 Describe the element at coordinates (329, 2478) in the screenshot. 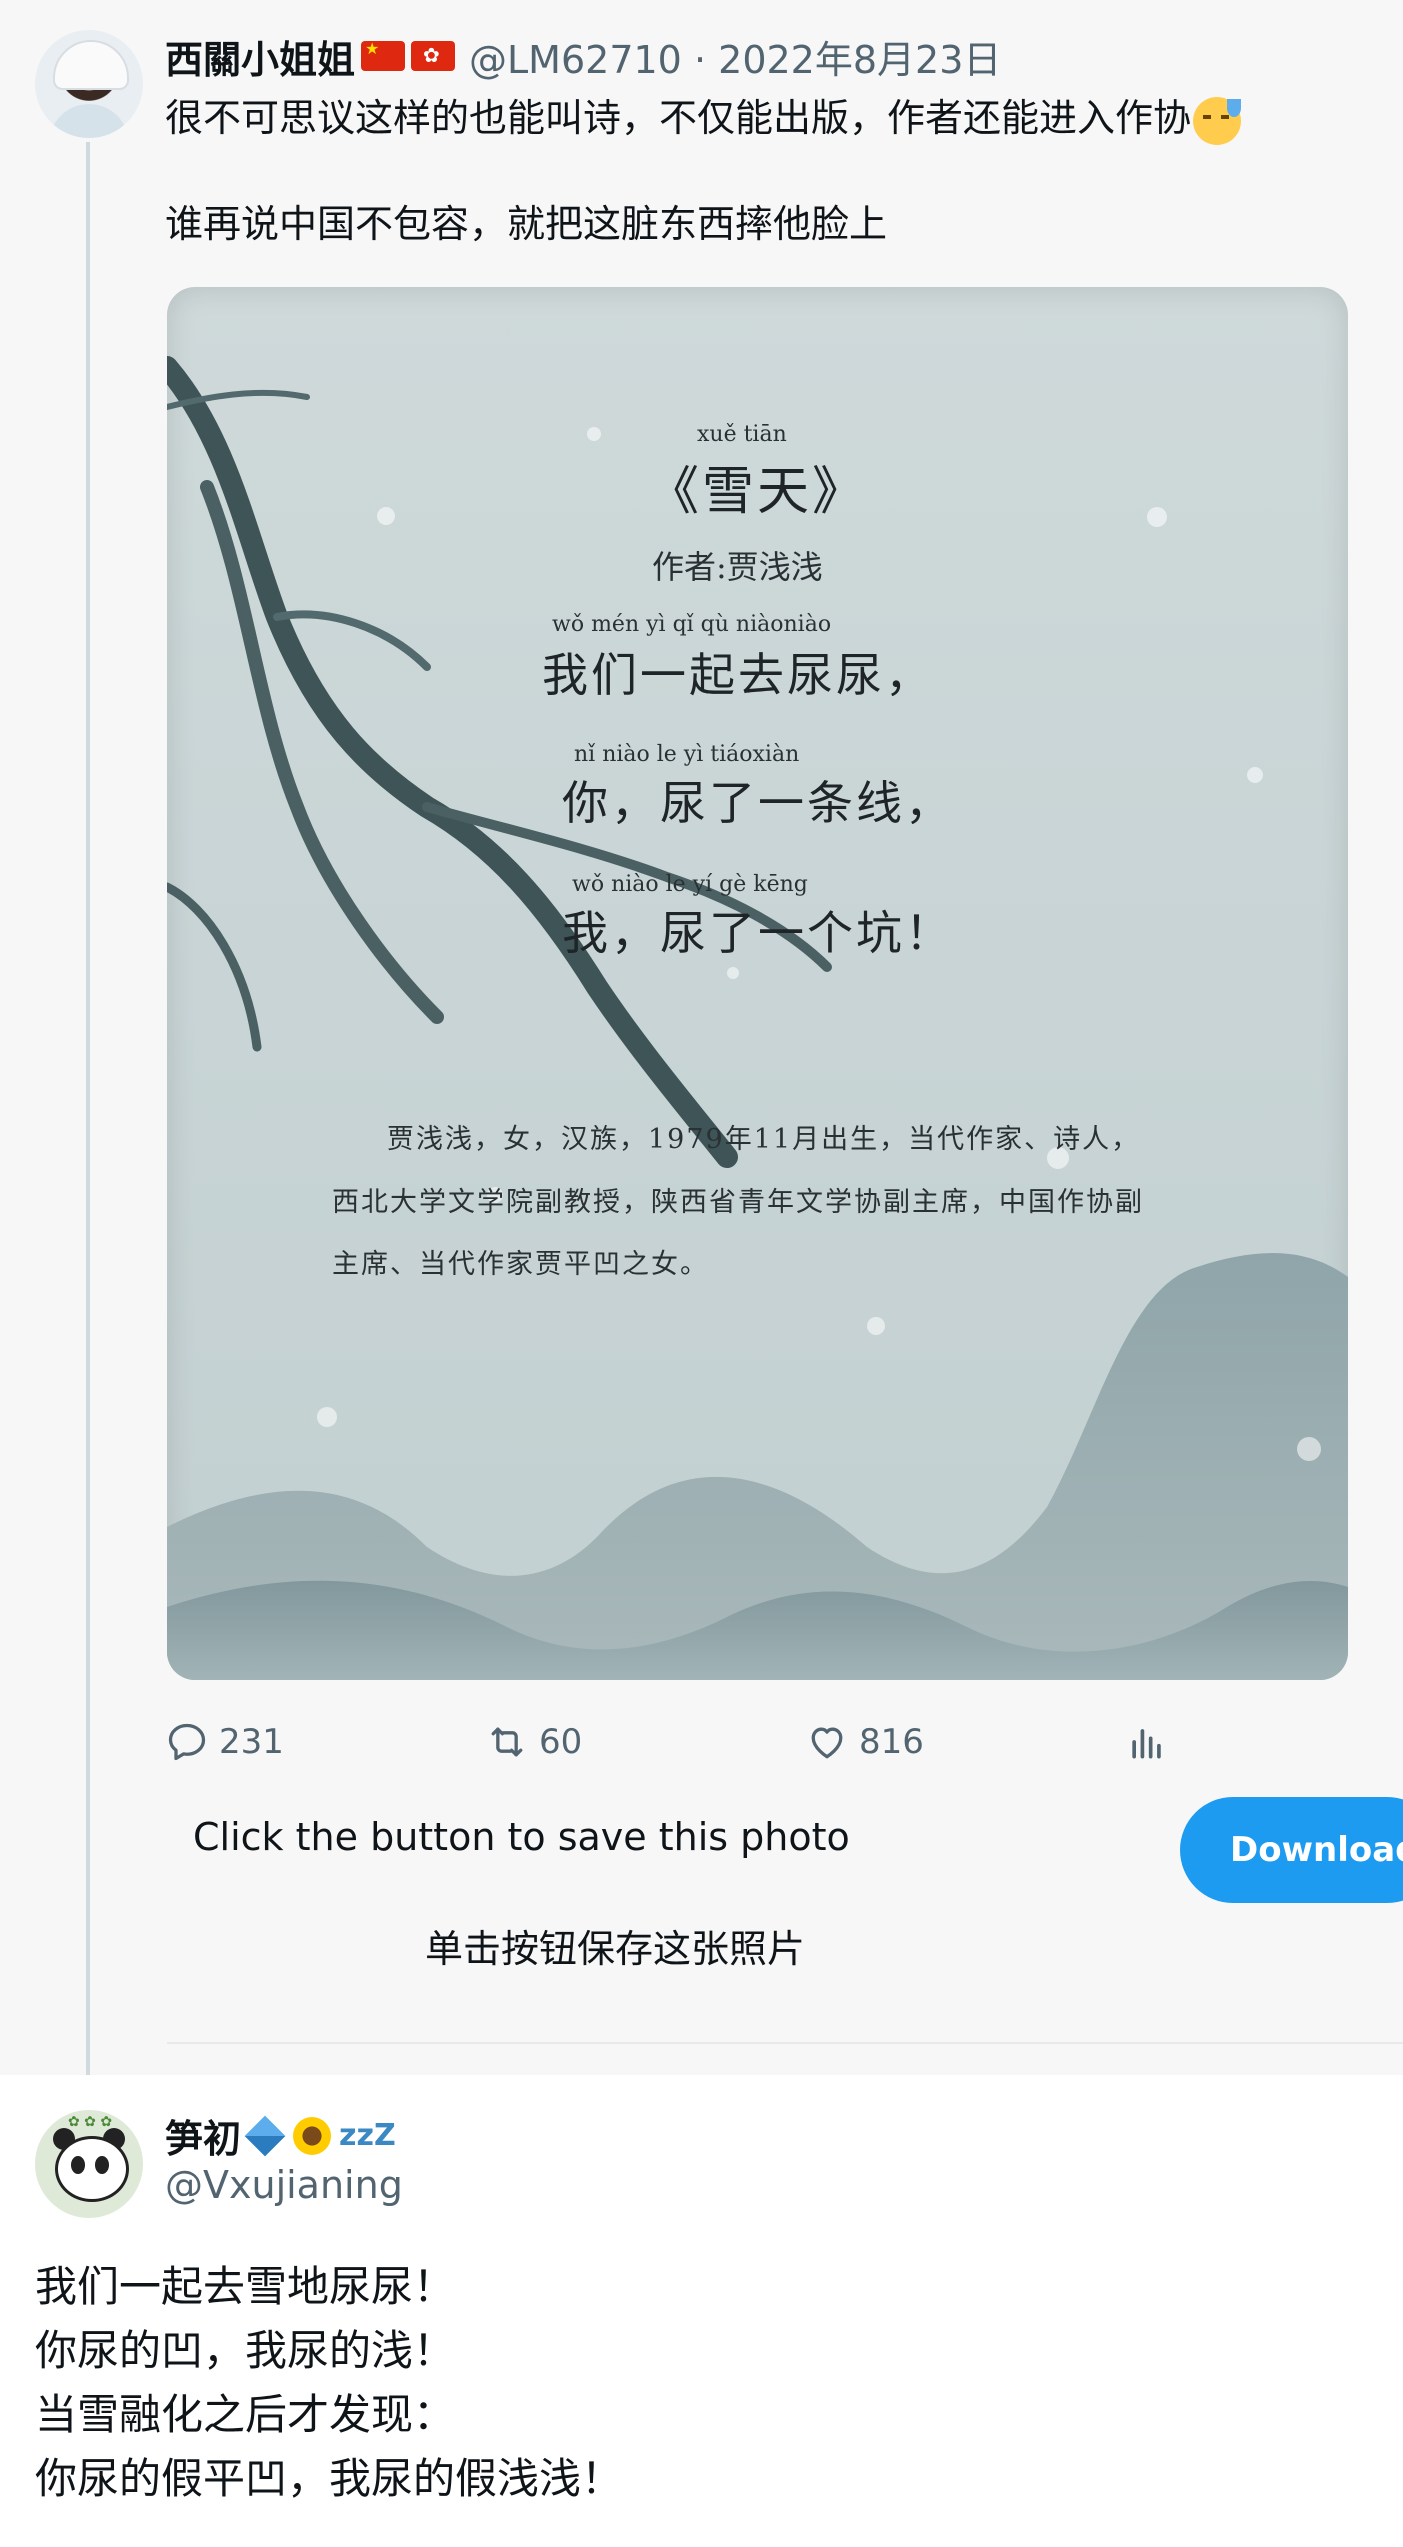

I see `reply-line-4: 你尿的假平凹，我尿的假浅浅！` at that location.